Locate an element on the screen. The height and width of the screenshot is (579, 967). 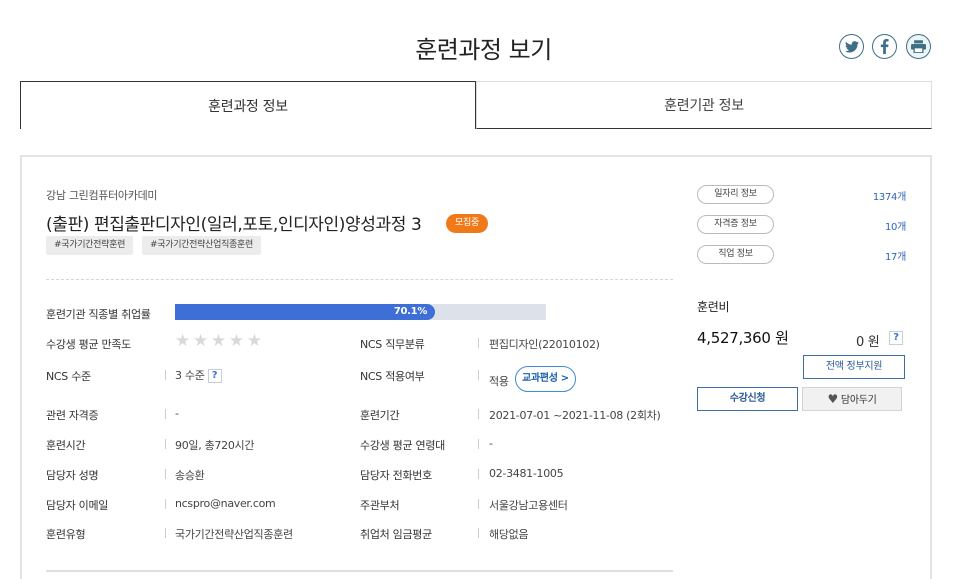
facebook-icon is located at coordinates (884, 46).